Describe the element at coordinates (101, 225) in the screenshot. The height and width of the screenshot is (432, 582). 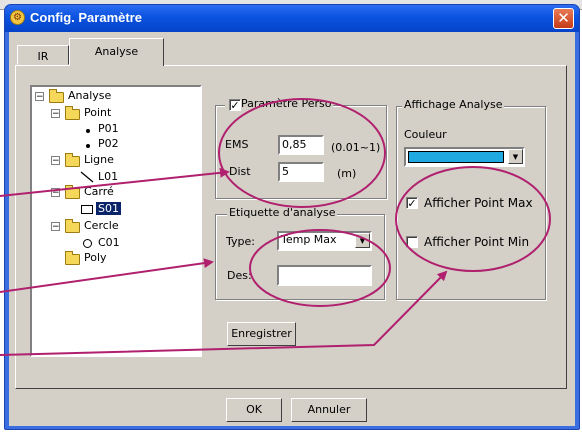
I see `tree-item-cercle: Cercle` at that location.